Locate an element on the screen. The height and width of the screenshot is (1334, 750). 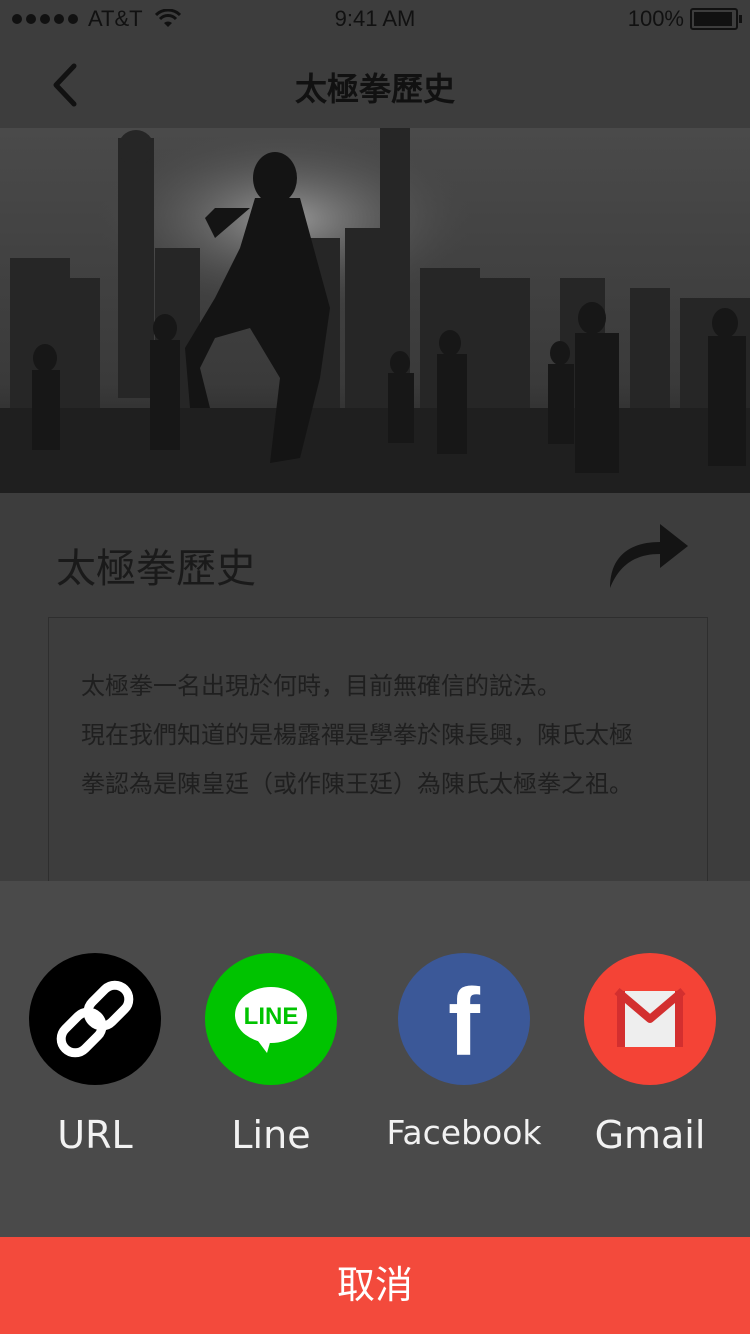
share-option-facebook: f Facebook is located at coordinates (464, 1052).